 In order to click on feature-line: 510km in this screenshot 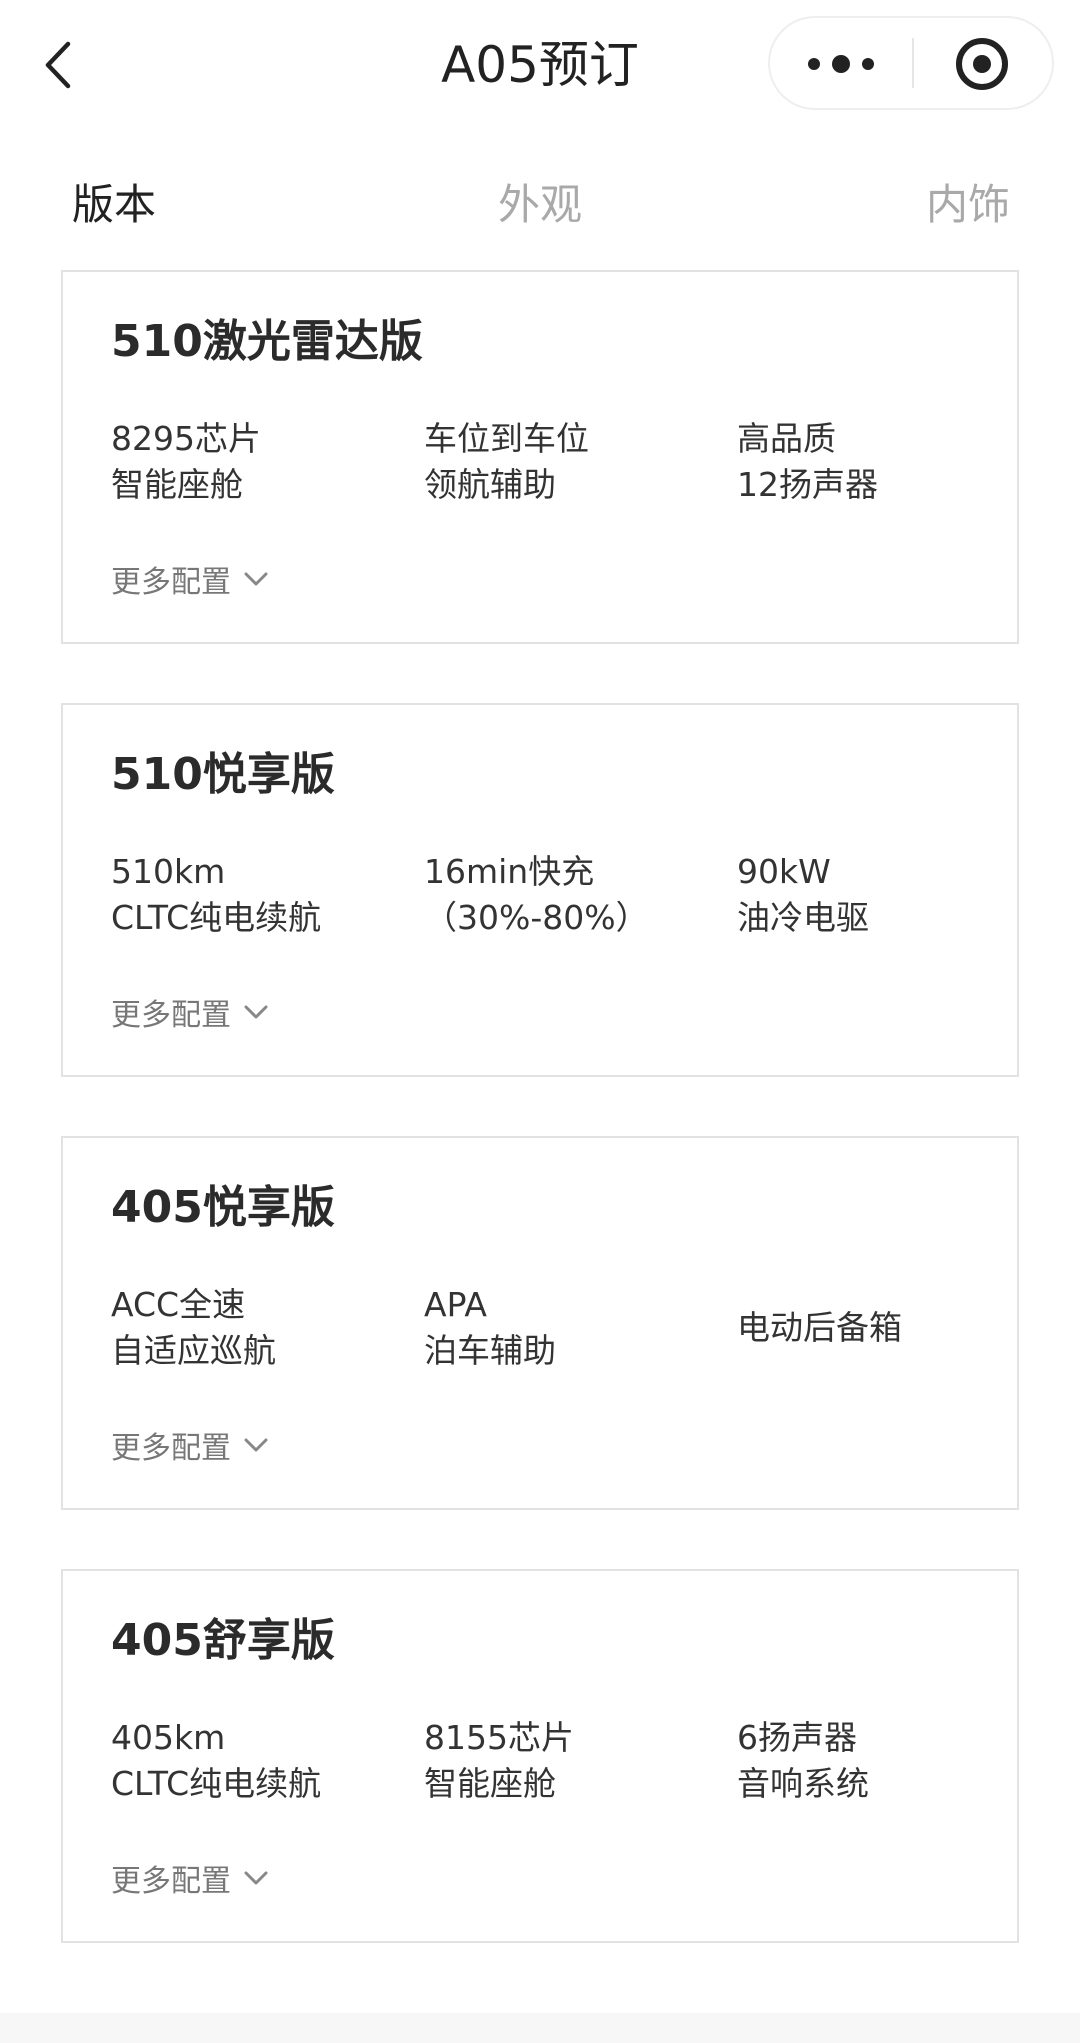, I will do `click(168, 871)`.